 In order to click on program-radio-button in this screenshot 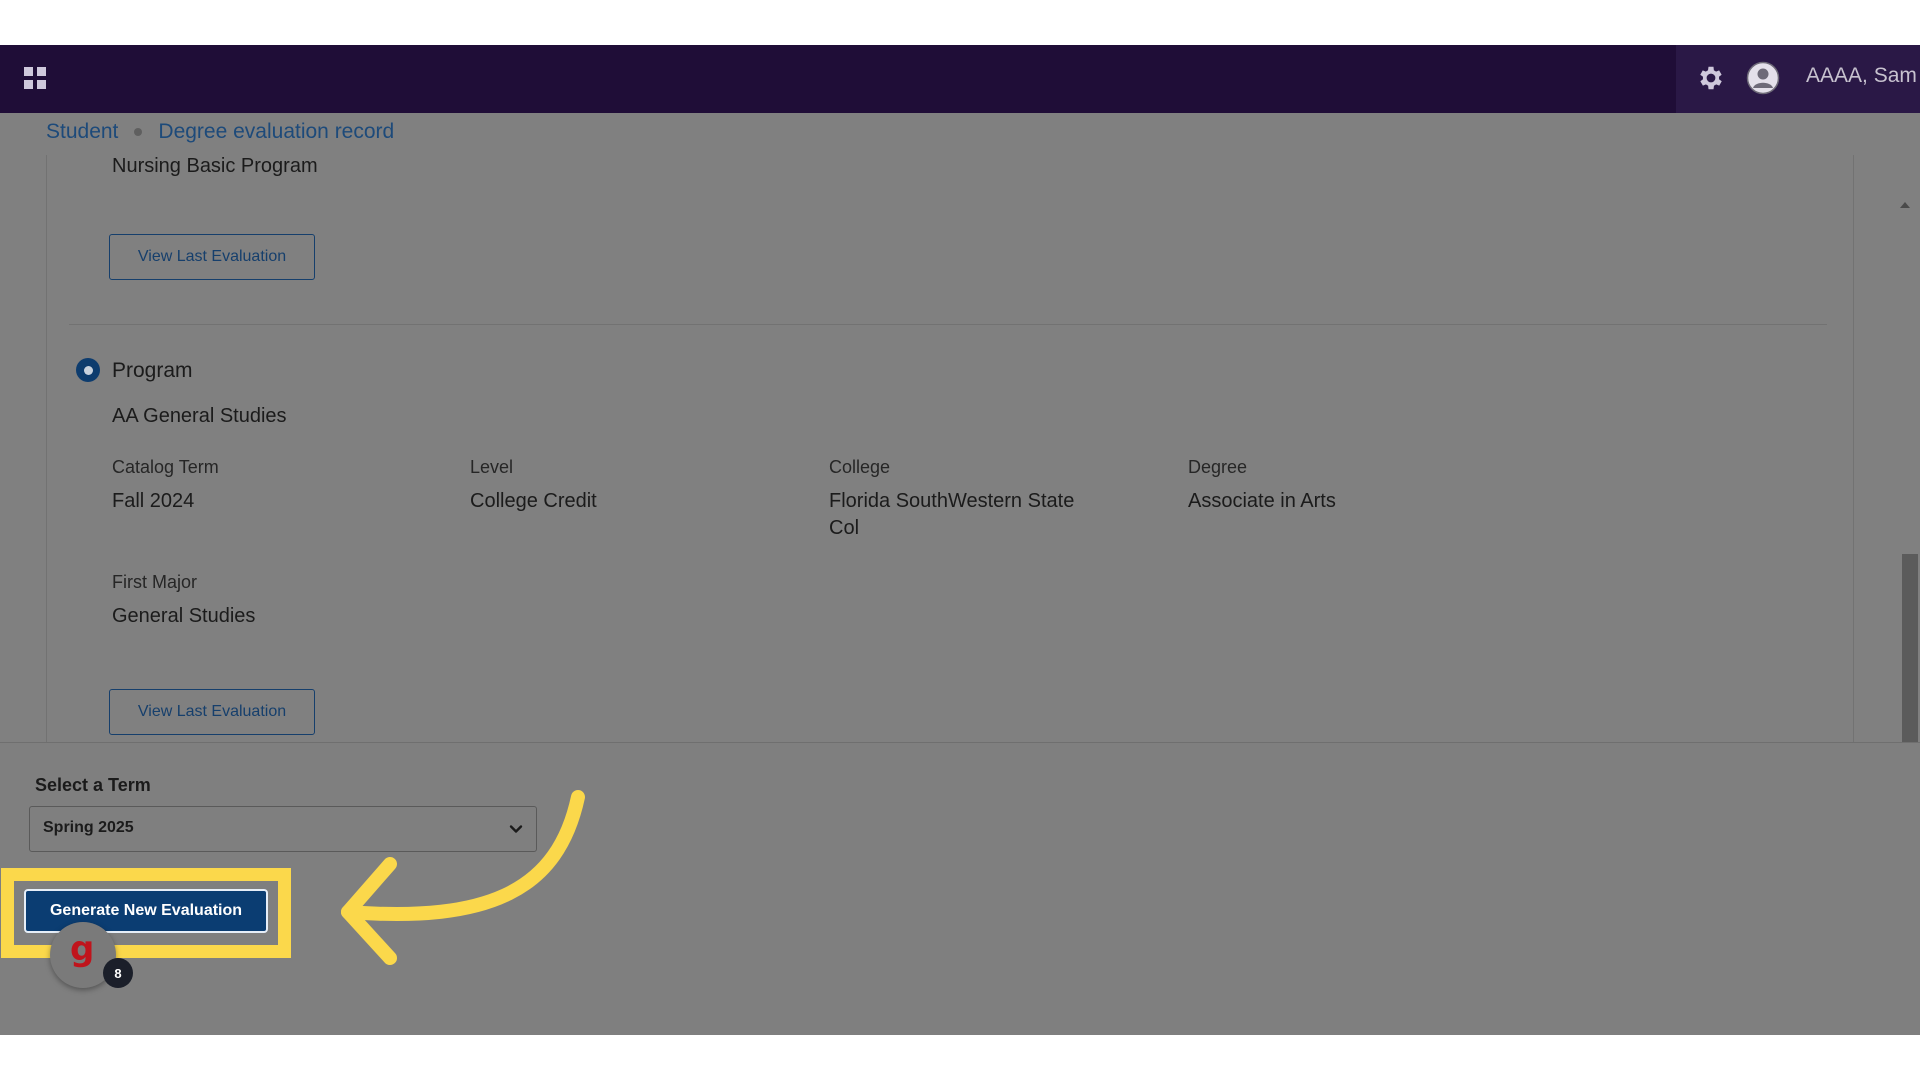, I will do `click(88, 370)`.